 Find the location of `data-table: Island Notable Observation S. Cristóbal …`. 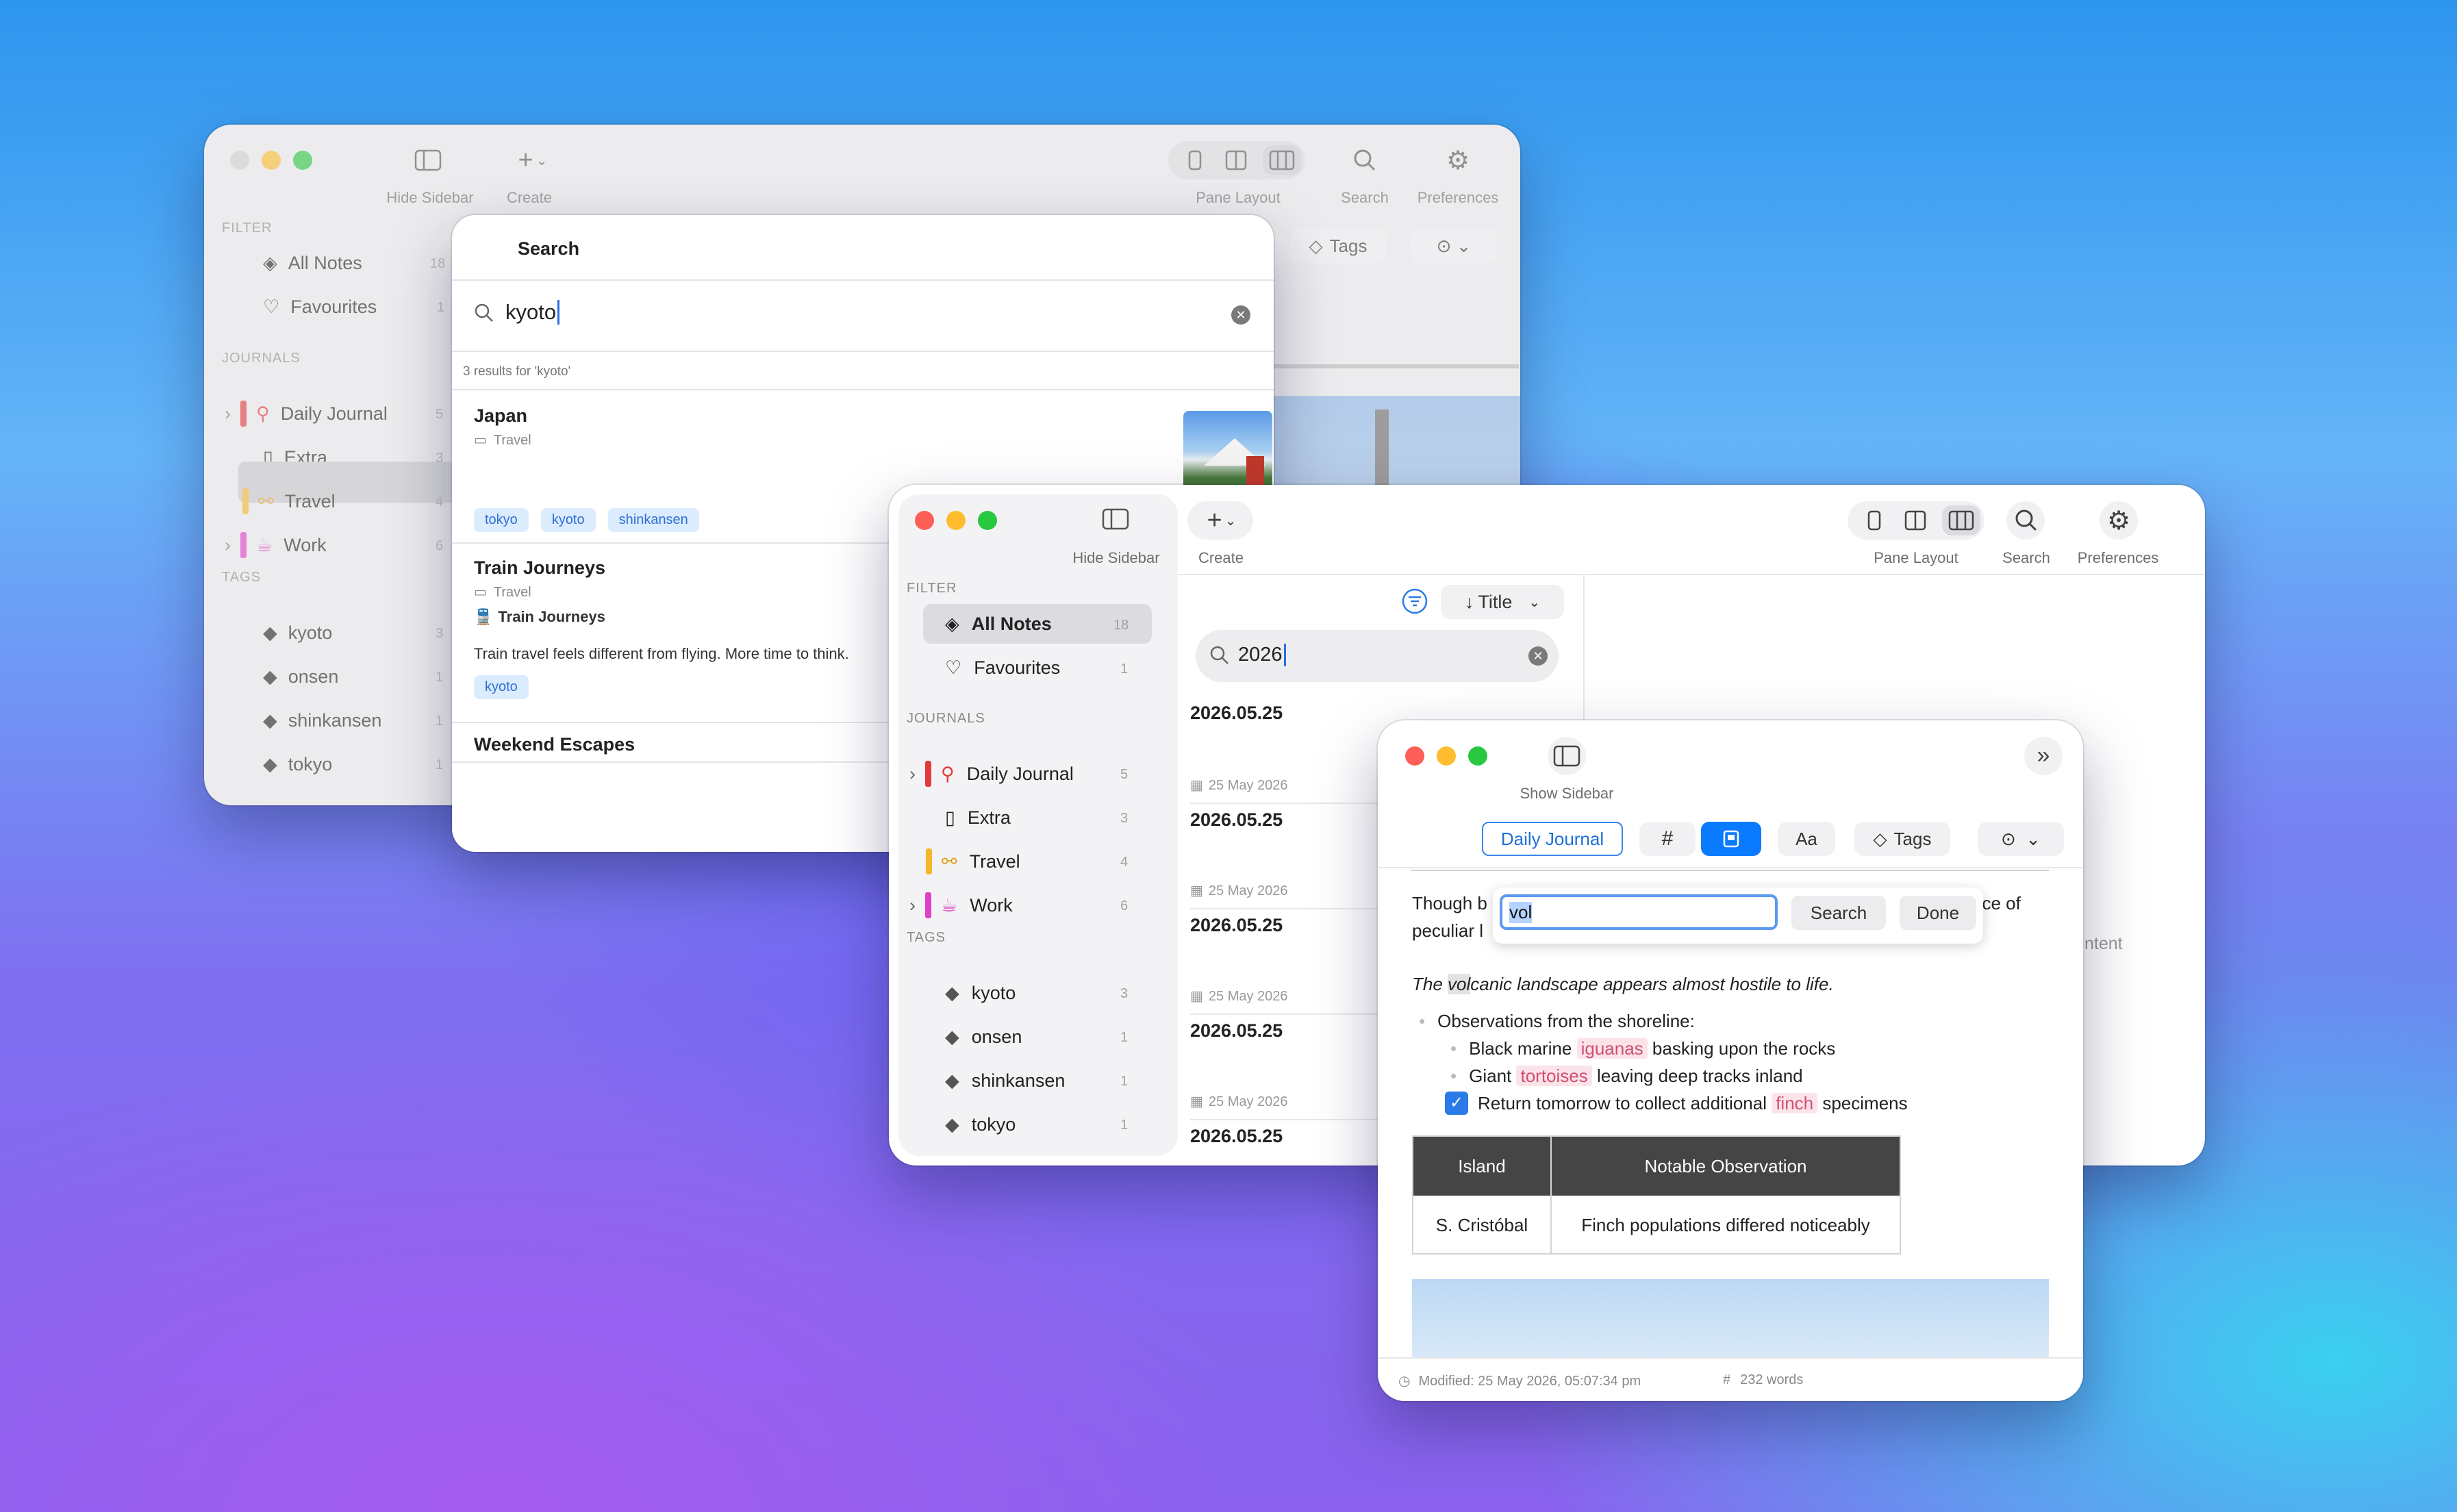

data-table: Island Notable Observation S. Cristóbal … is located at coordinates (1656, 1195).